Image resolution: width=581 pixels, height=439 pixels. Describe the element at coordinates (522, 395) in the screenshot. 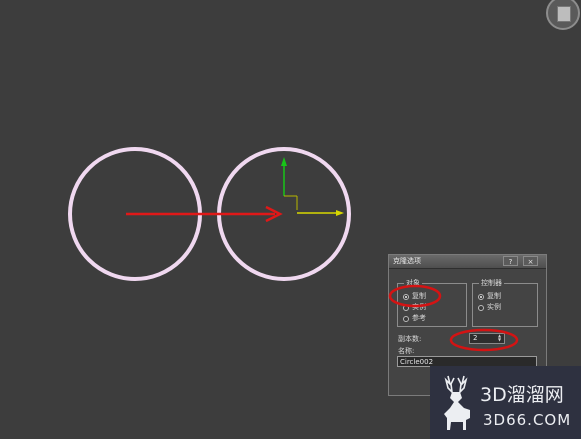

I see `watermark-main-text: 3D溜溜网` at that location.